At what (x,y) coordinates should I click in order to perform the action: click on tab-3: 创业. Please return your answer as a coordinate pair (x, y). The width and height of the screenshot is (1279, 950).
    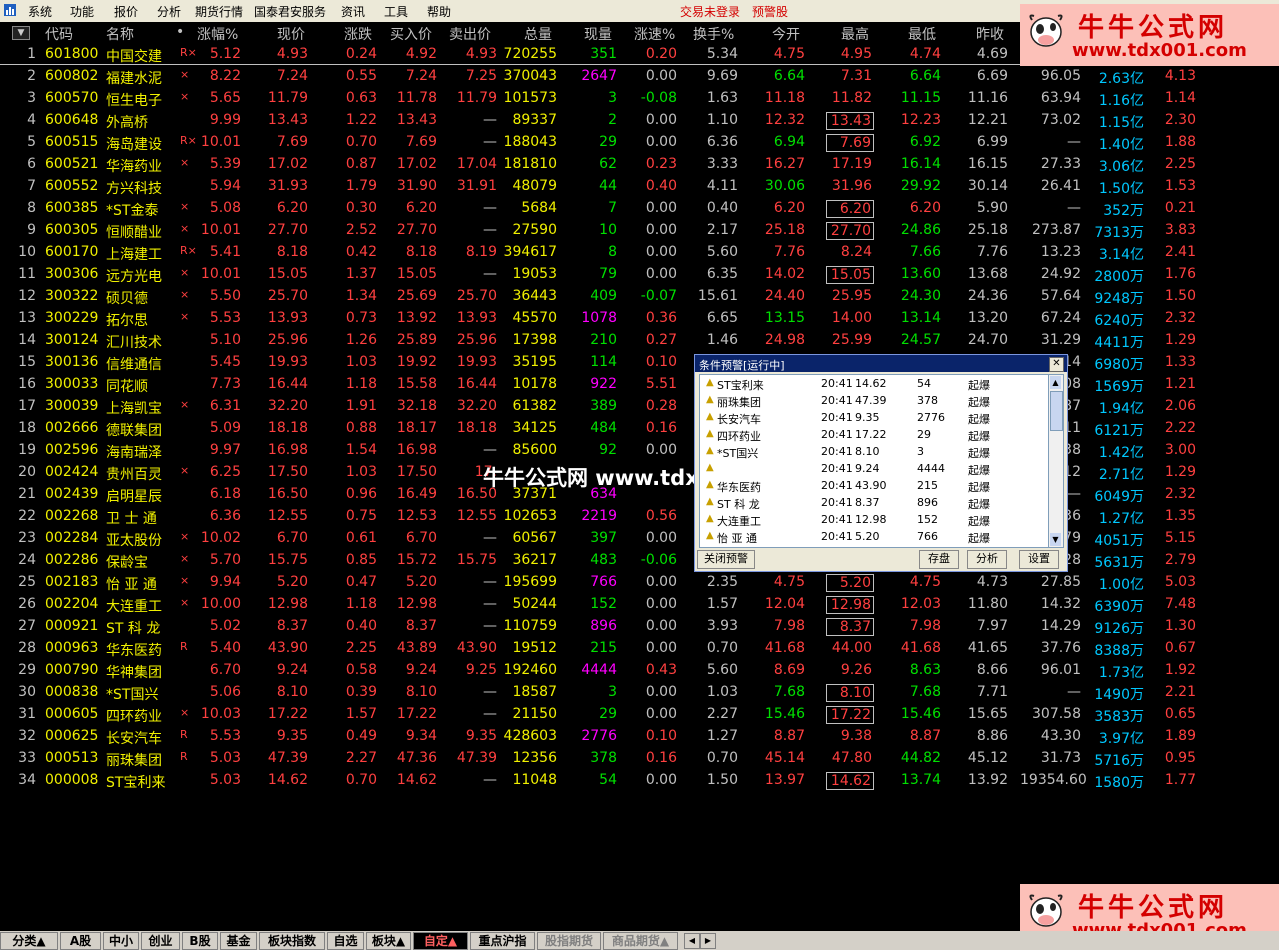
    Looking at the image, I should click on (160, 941).